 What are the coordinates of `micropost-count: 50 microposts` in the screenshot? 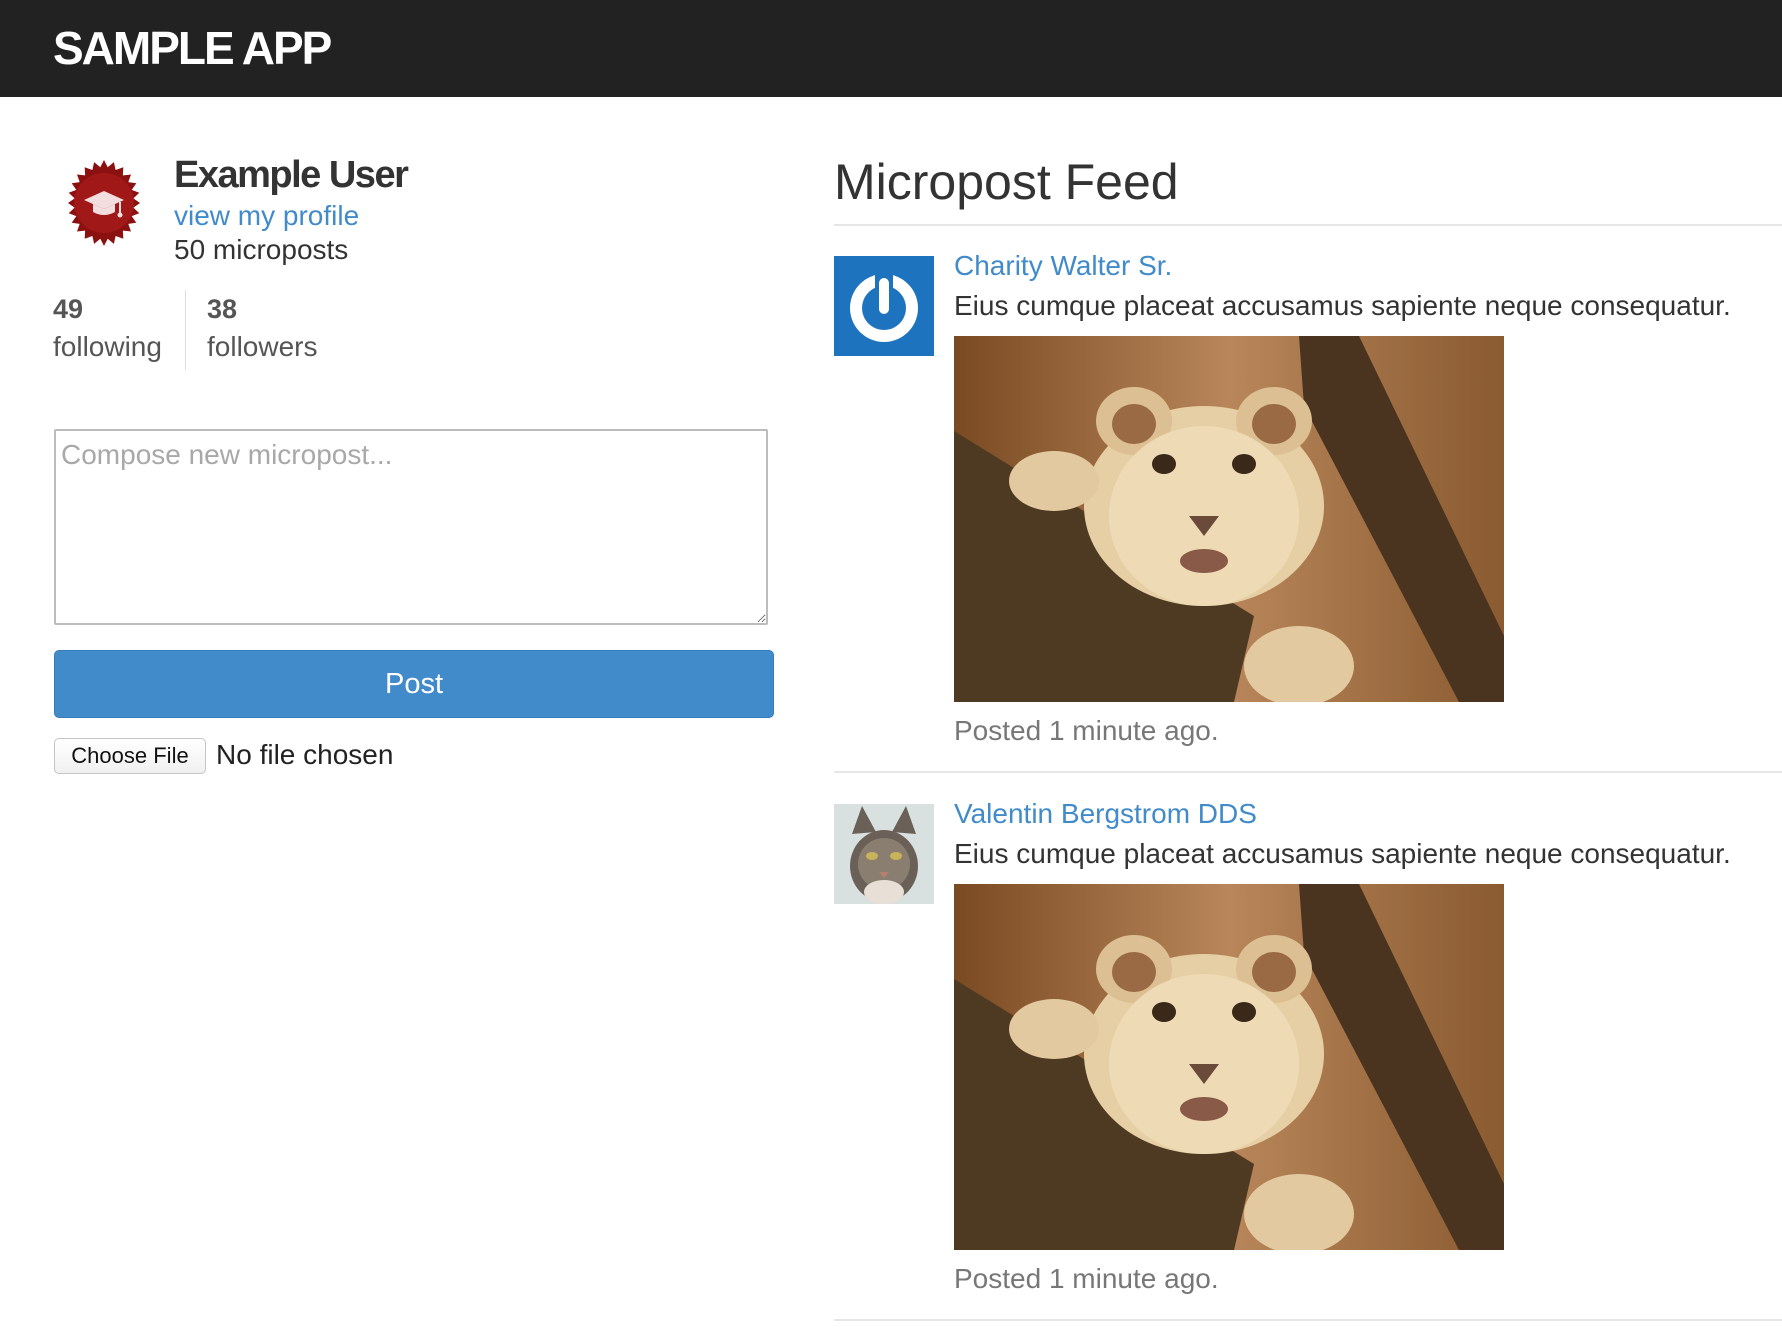 It's located at (261, 249).